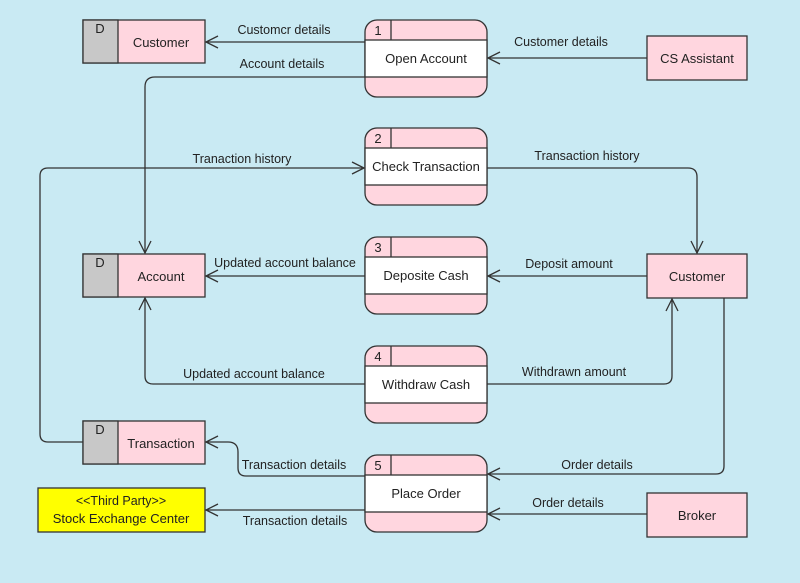 The height and width of the screenshot is (583, 800). I want to click on store-name: Customer, so click(161, 42).